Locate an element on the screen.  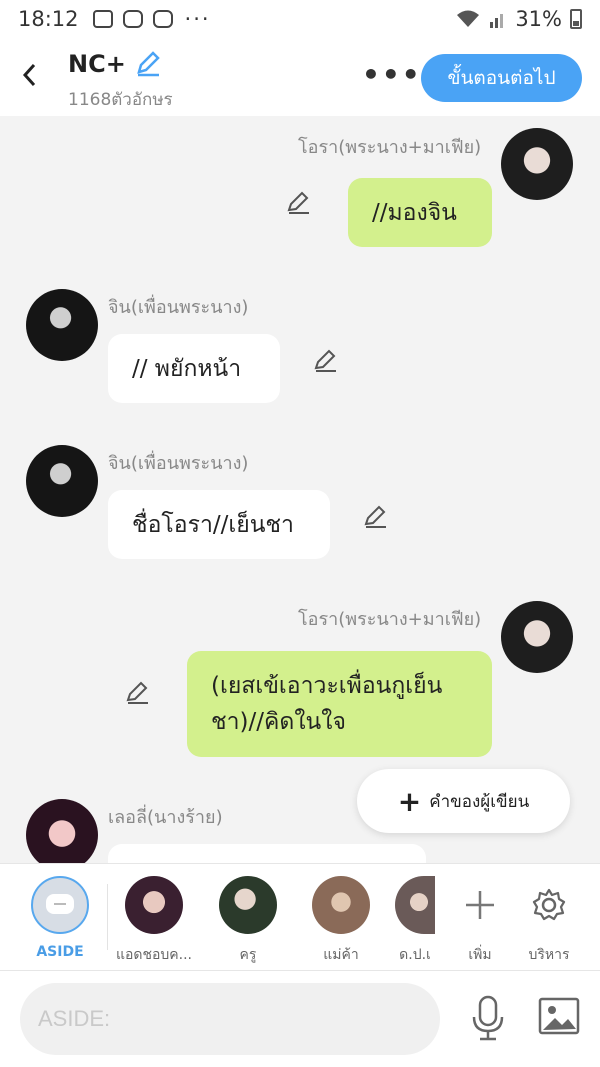
message-bubble: //มองจิน is located at coordinates (420, 212).